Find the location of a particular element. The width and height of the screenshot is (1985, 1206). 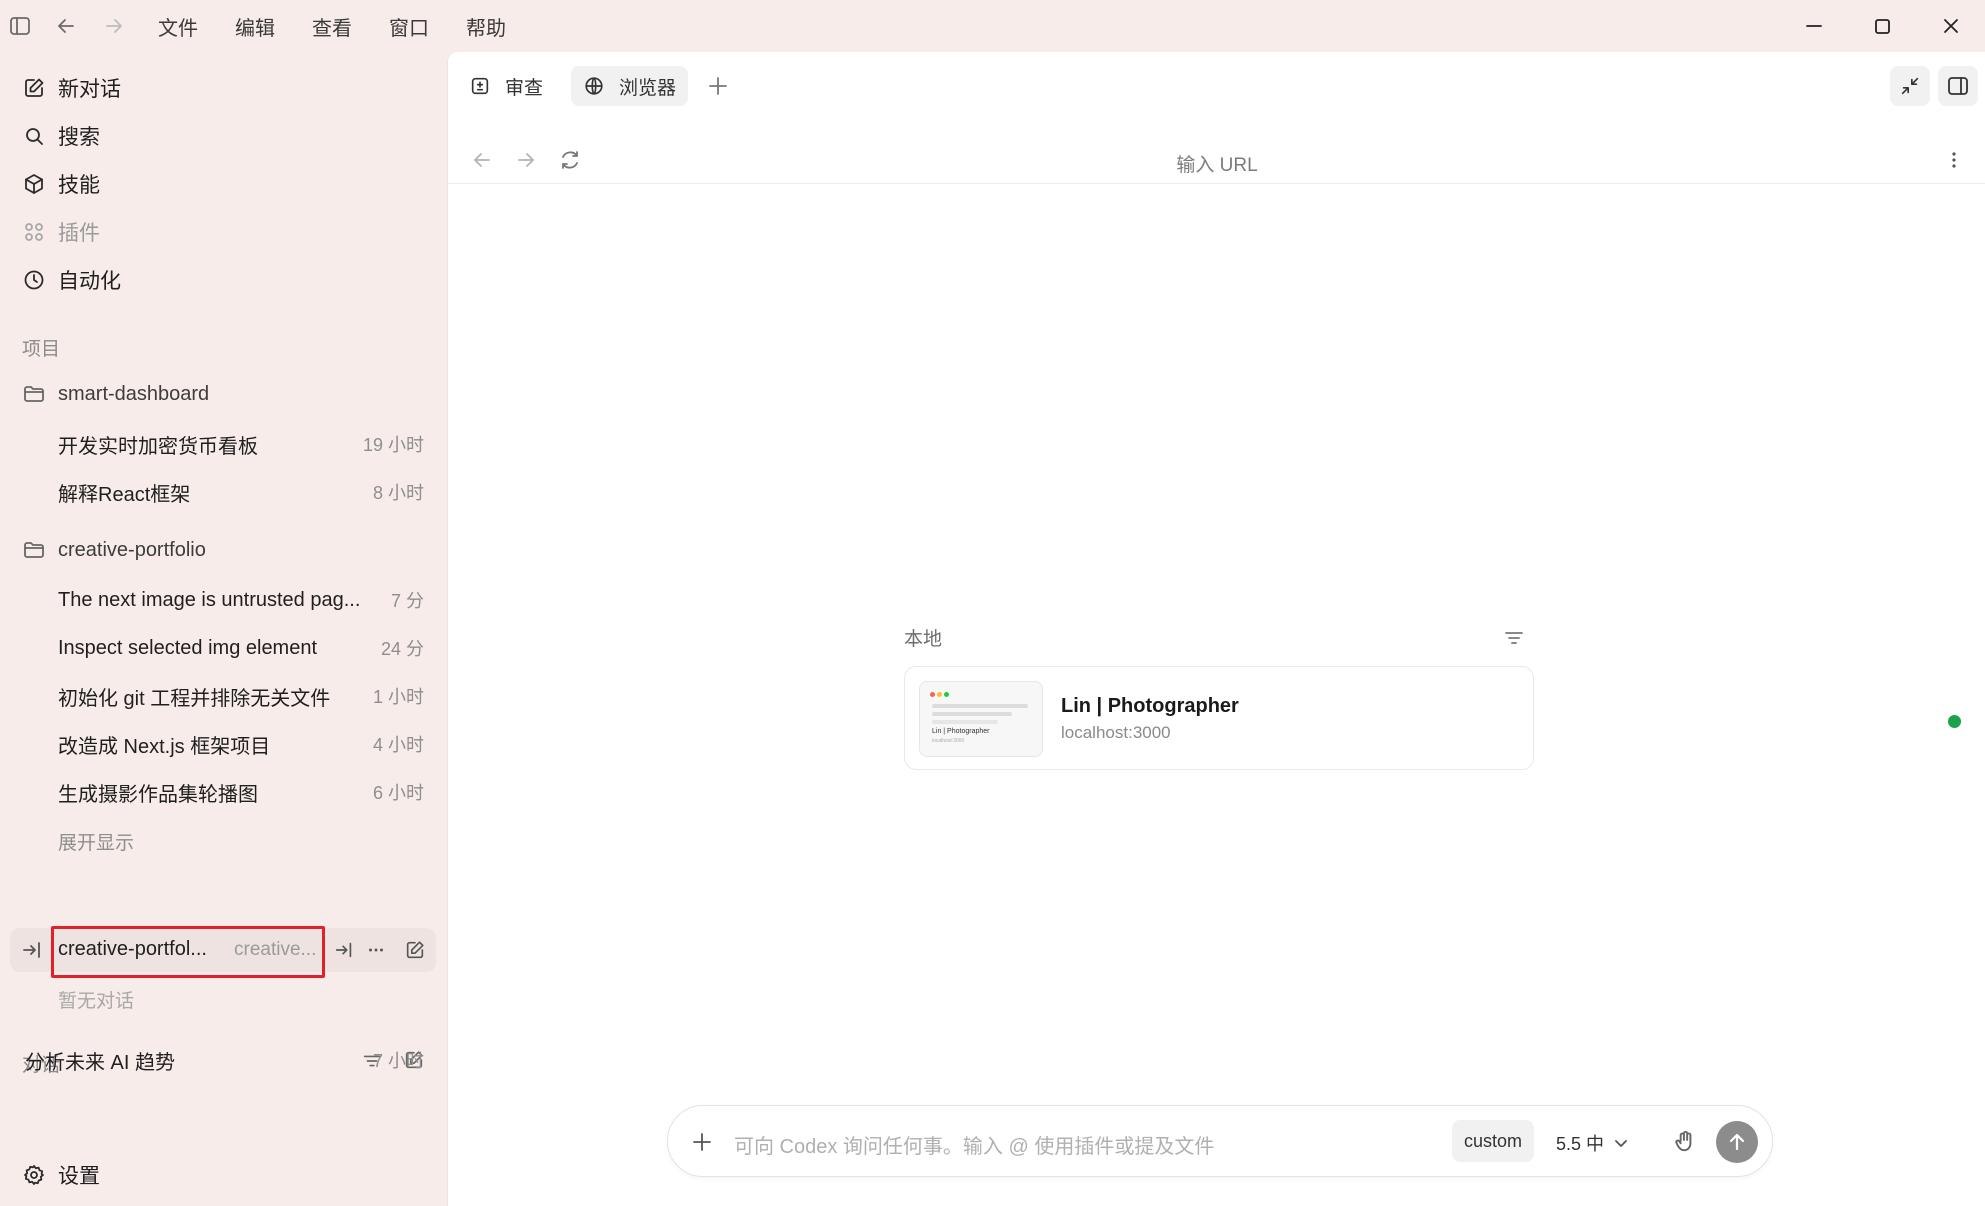

conversation-time: 7 小时 is located at coordinates (398, 1061).